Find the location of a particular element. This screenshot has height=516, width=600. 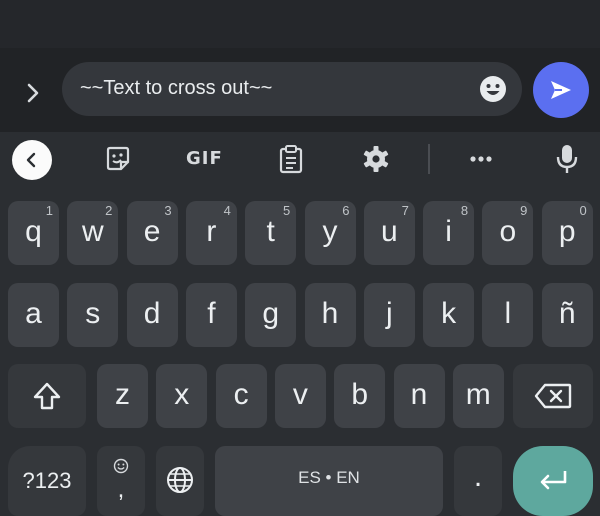

key-label: u is located at coordinates (389, 231).